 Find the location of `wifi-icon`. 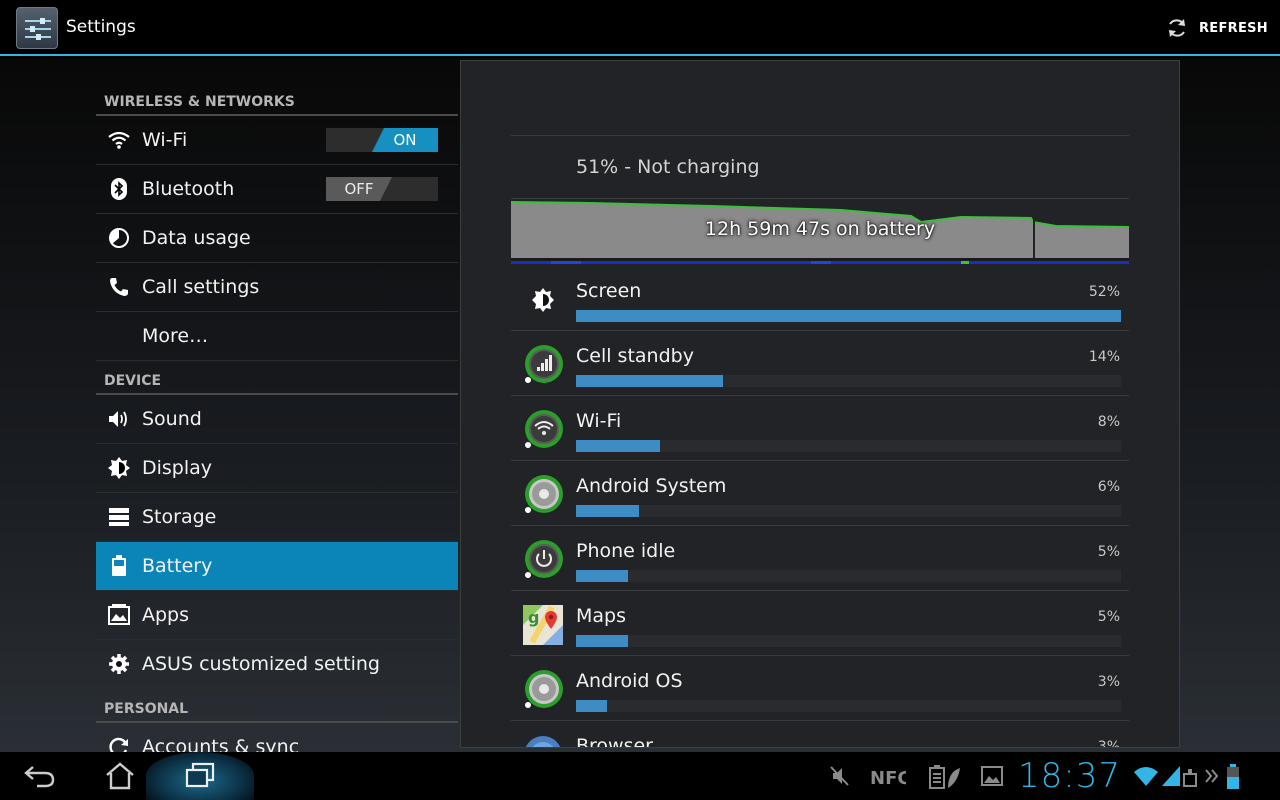

wifi-icon is located at coordinates (119, 140).